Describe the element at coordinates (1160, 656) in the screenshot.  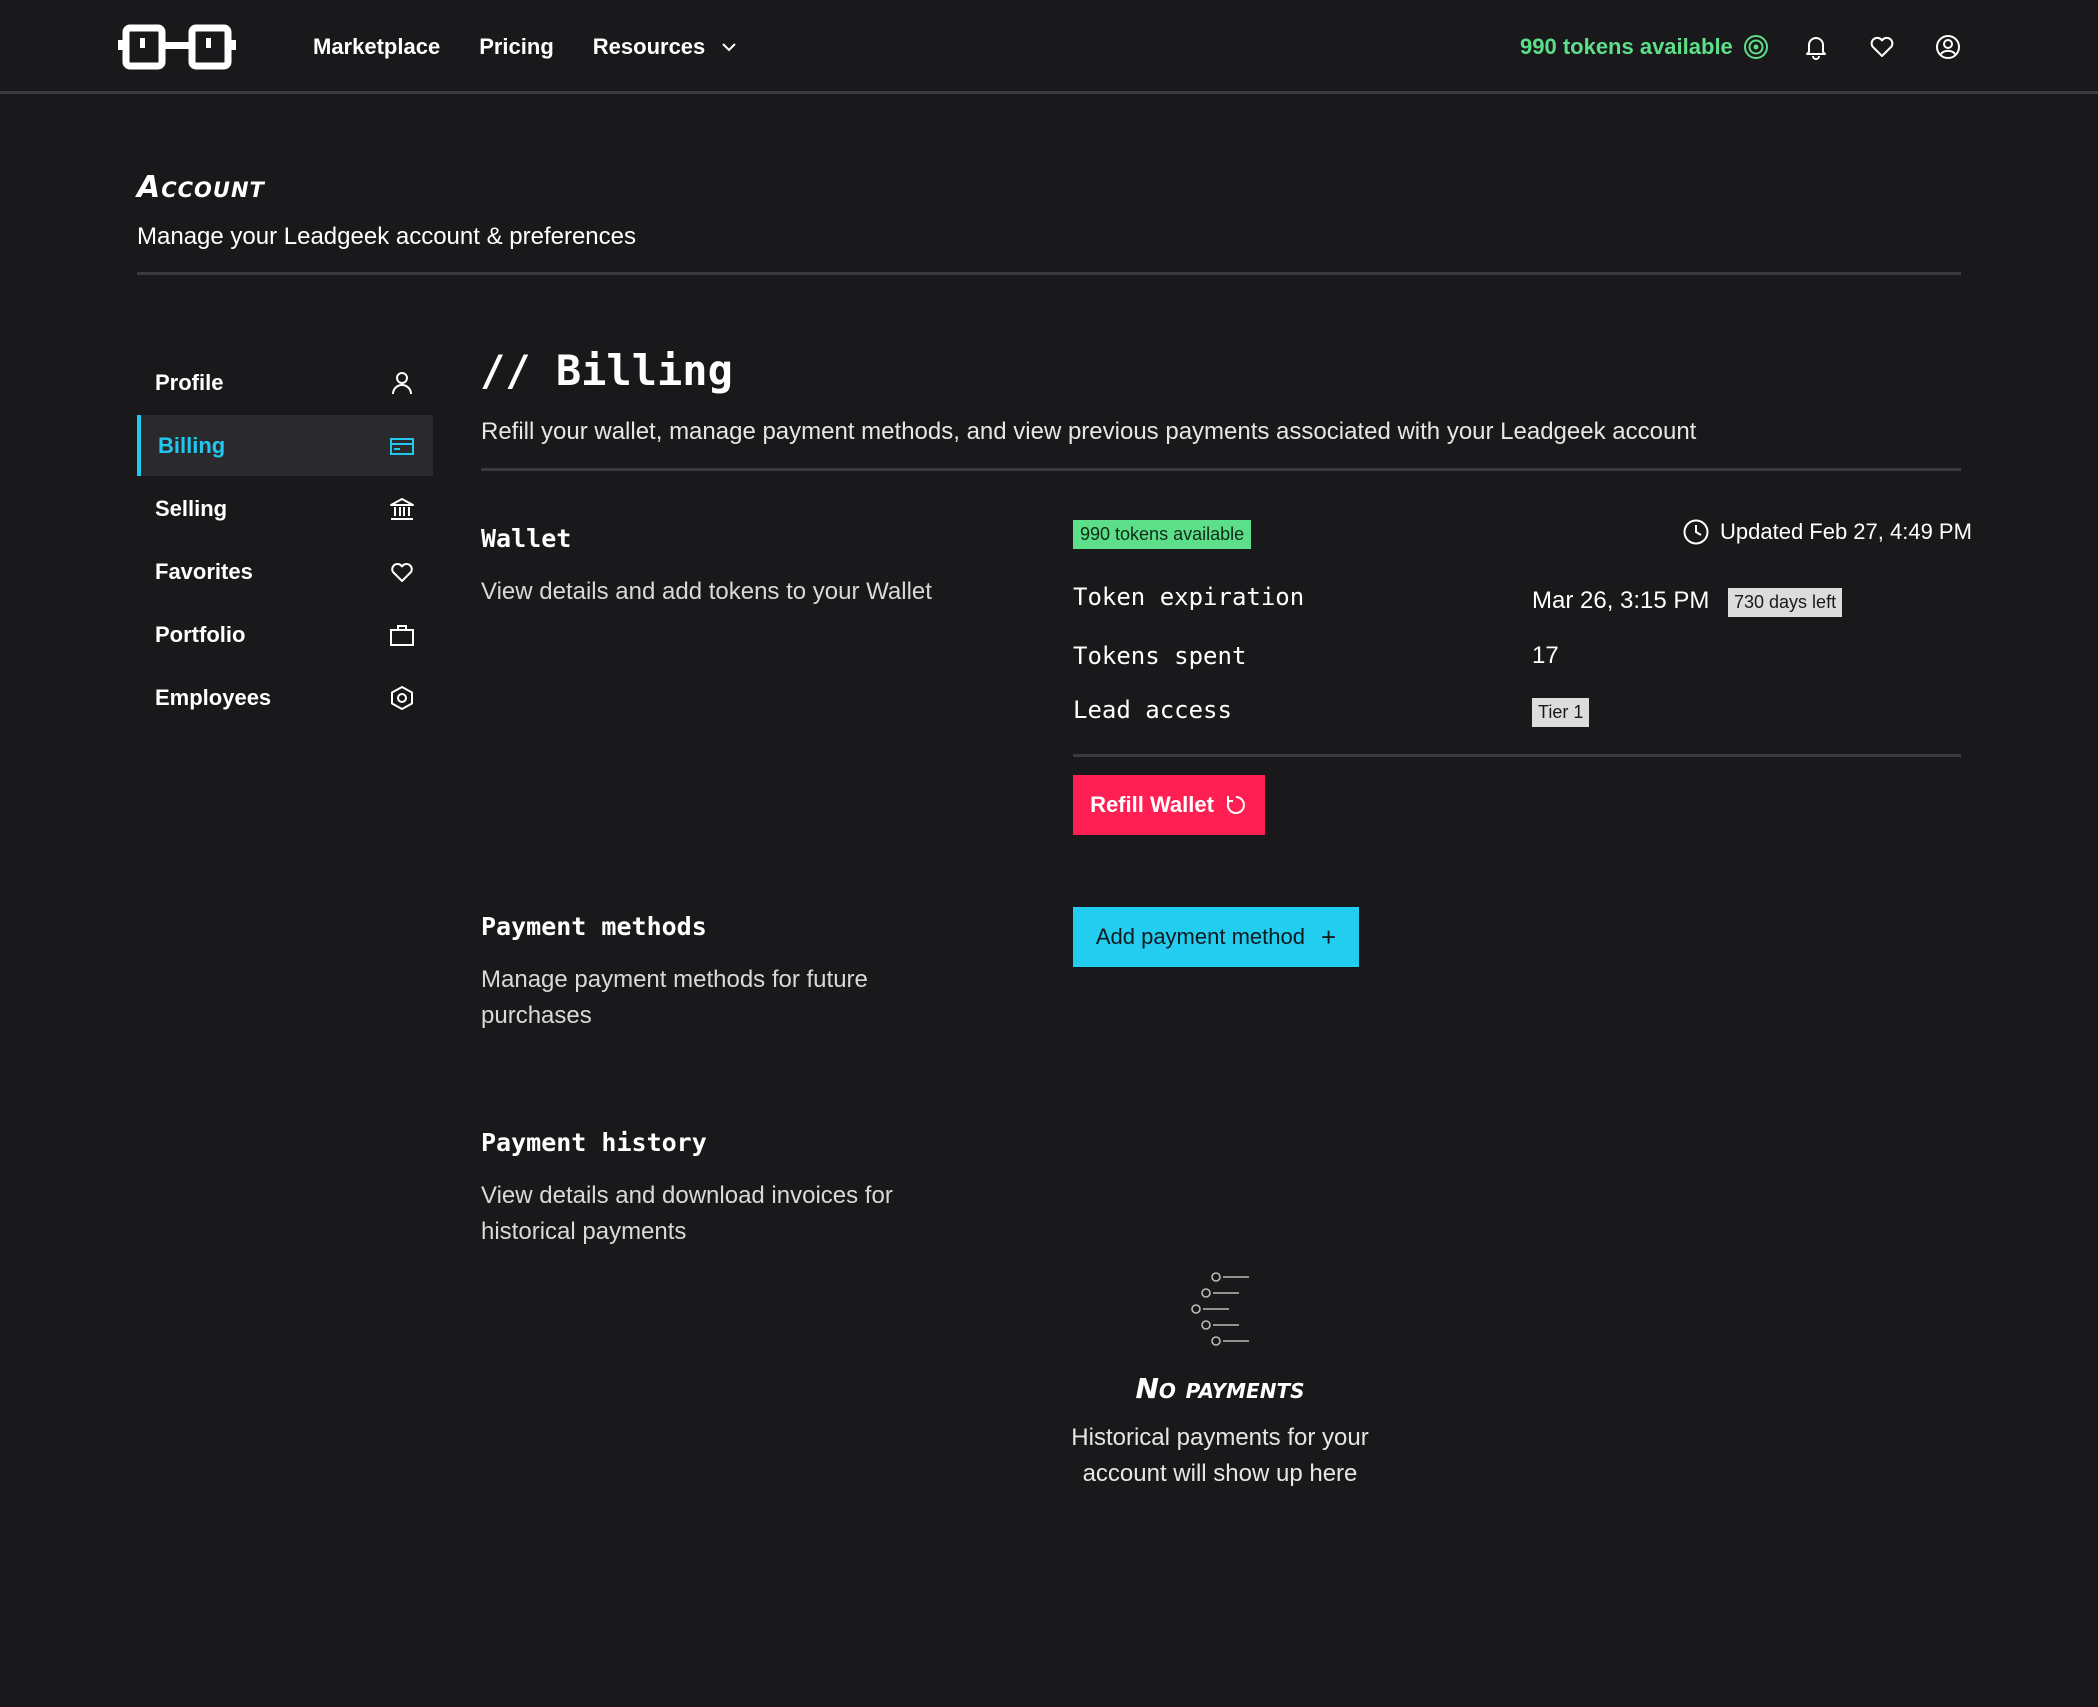
I see `tokens-spent-label: Tokens spent` at that location.